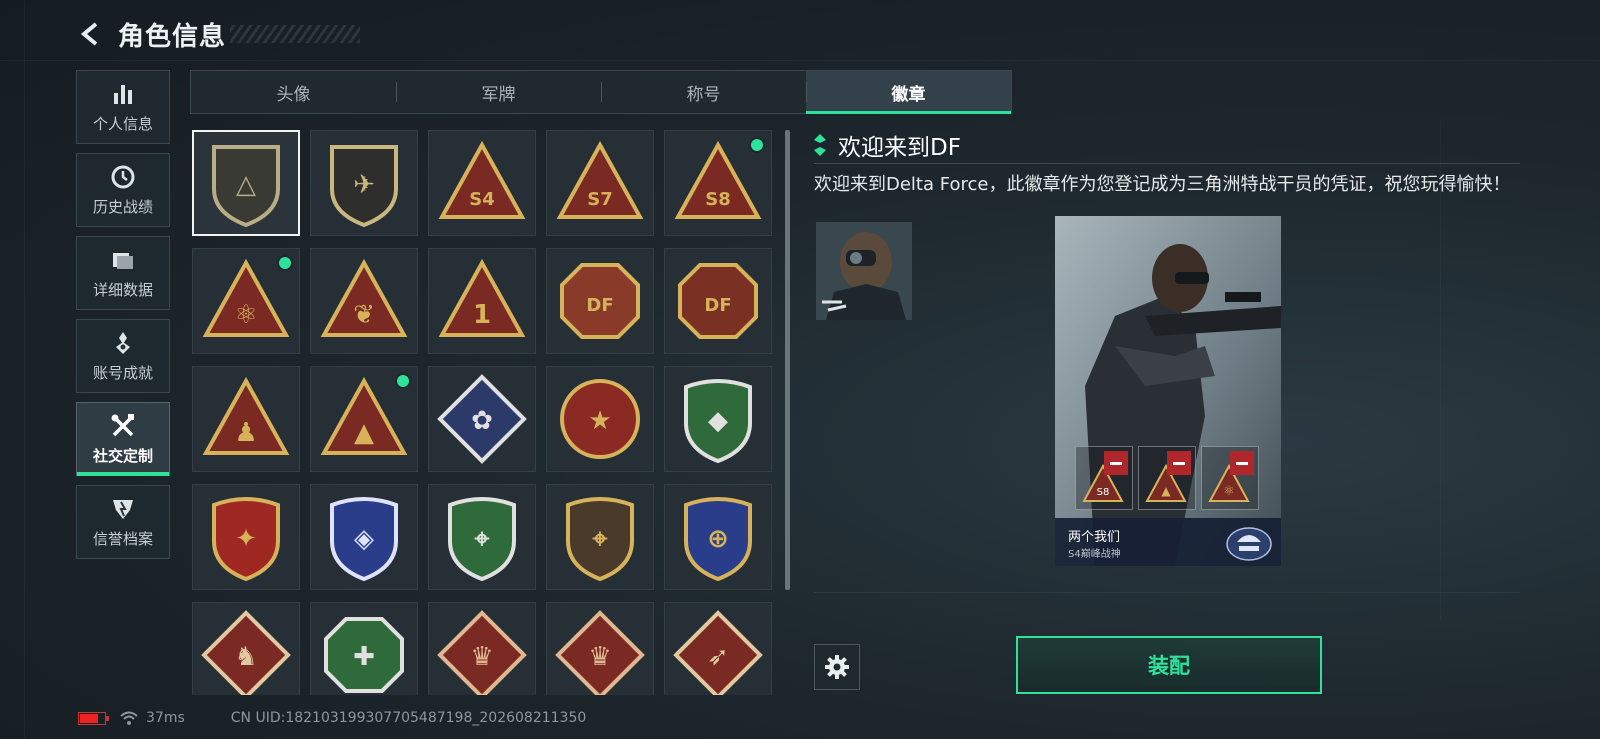 This screenshot has width=1600, height=739. What do you see at coordinates (364, 315) in the screenshot?
I see `badge-glyph: ❦` at bounding box center [364, 315].